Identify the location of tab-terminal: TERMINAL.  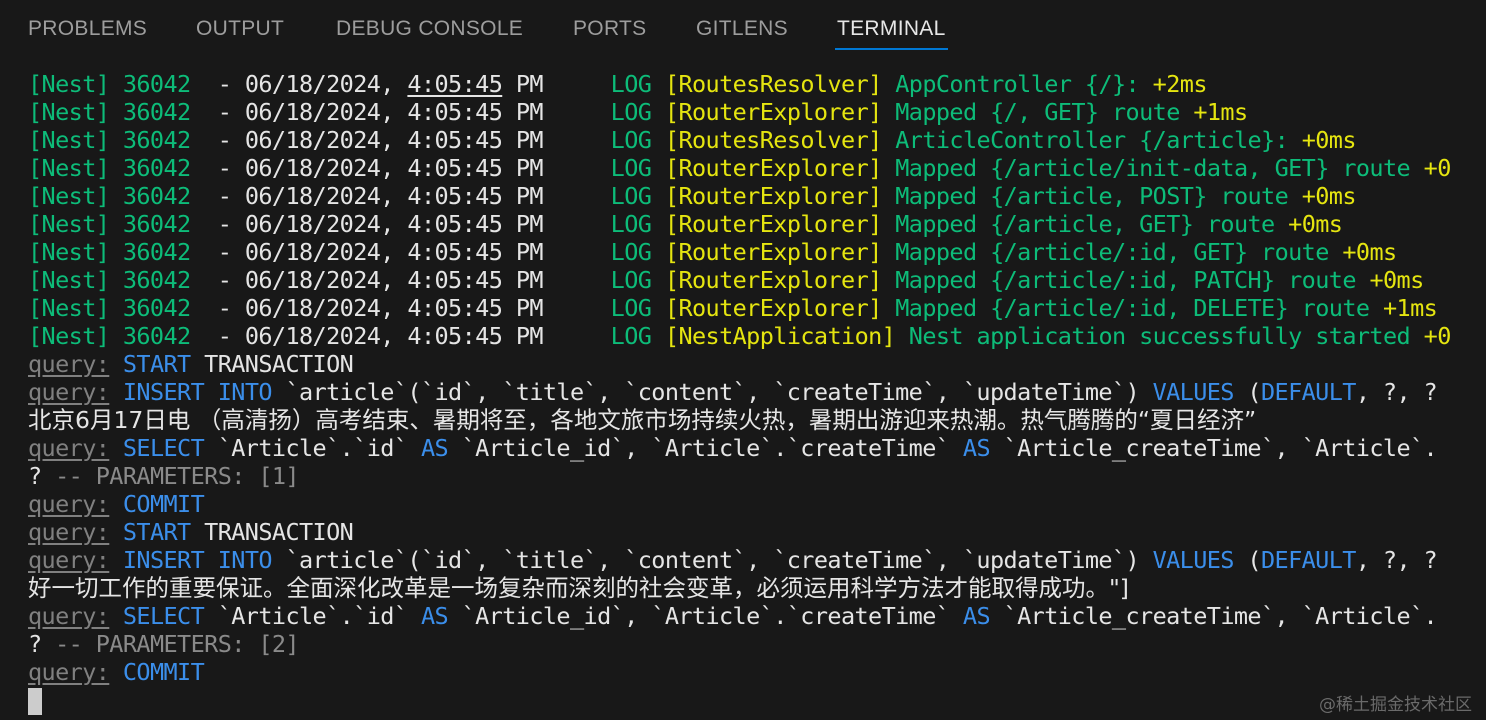
(891, 33).